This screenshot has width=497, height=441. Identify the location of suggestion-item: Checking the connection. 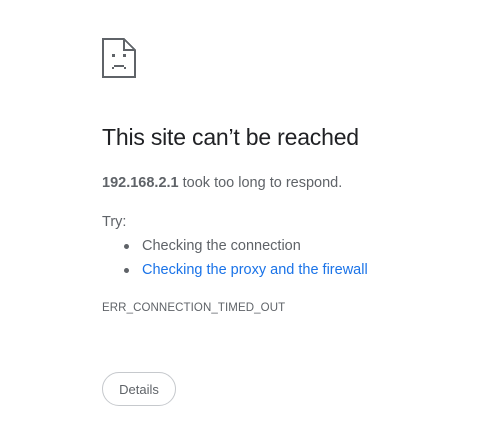
(246, 250).